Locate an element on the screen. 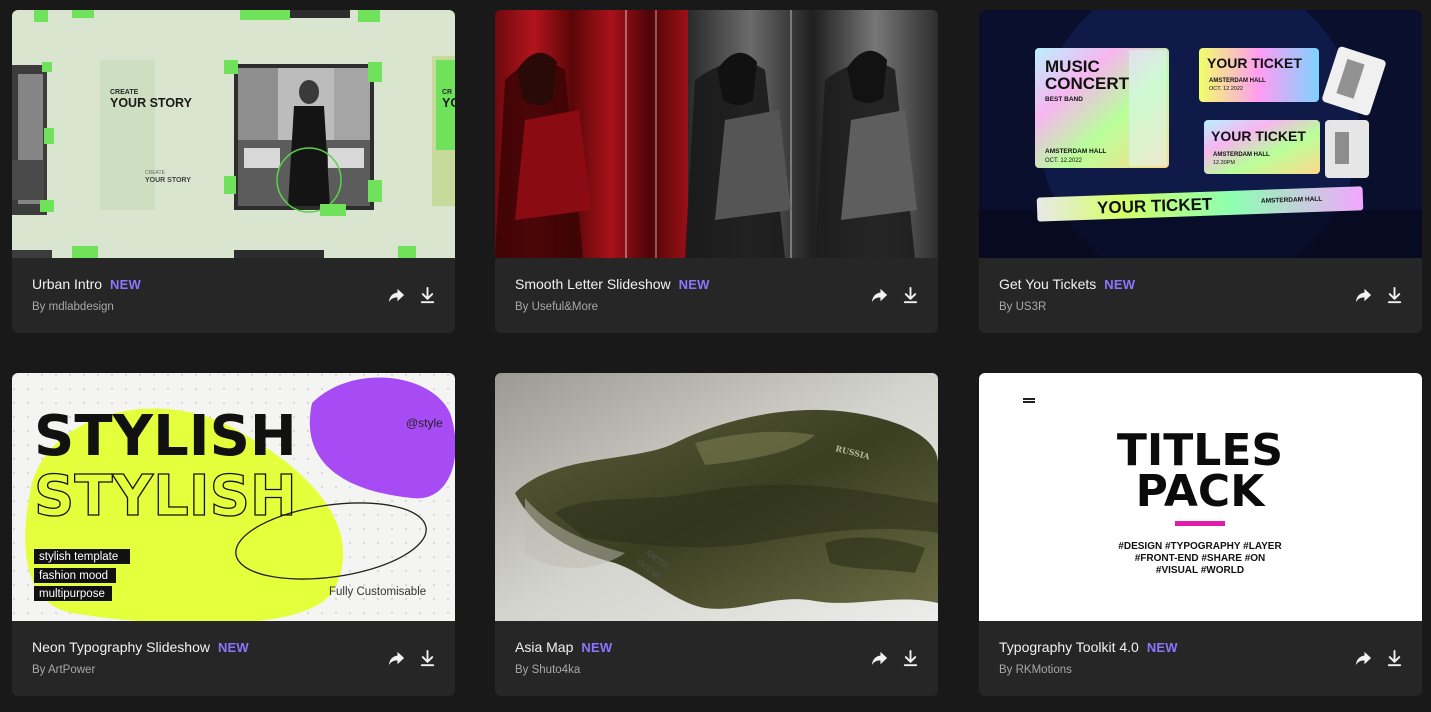 The image size is (1431, 712). card-title-row: Get You Tickets NEW is located at coordinates (1067, 284).